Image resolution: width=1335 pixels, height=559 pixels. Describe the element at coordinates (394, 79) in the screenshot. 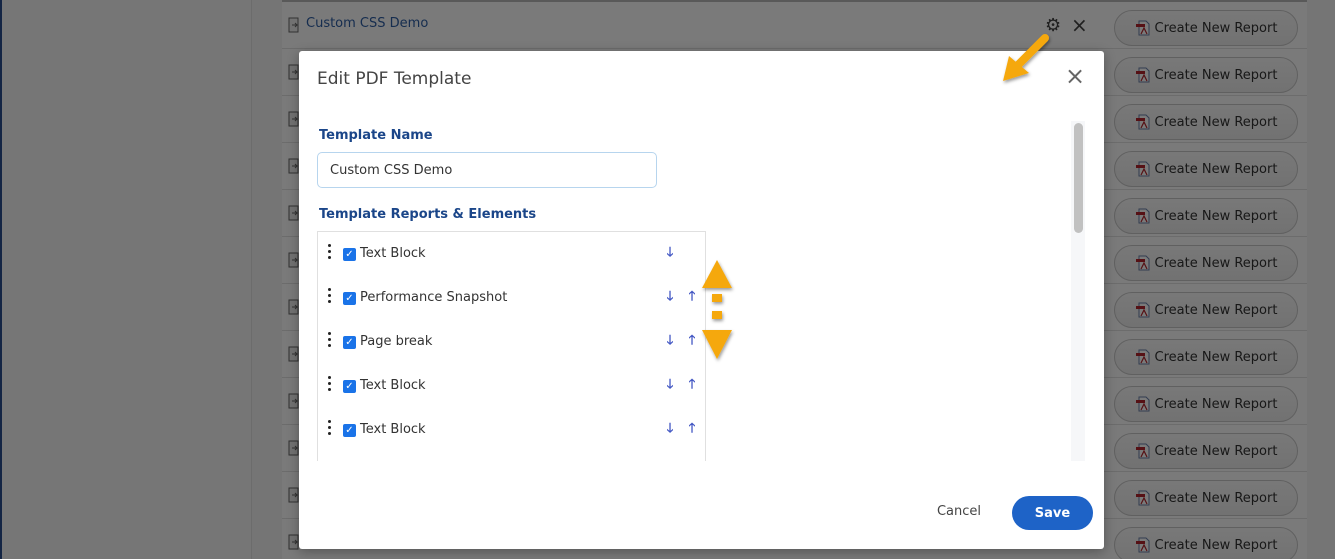

I see `dialog-title: Edit PDF Template` at that location.